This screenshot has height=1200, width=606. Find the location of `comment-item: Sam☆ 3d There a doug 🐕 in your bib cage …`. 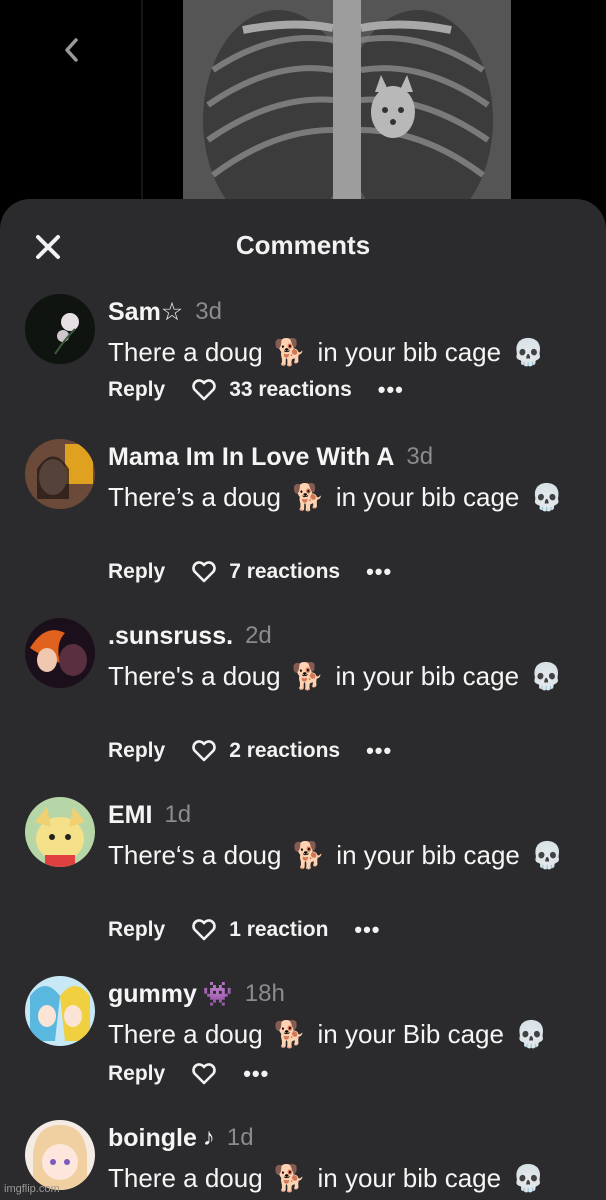

comment-item: Sam☆ 3d There a doug 🐕 in your bib cage … is located at coordinates (303, 354).